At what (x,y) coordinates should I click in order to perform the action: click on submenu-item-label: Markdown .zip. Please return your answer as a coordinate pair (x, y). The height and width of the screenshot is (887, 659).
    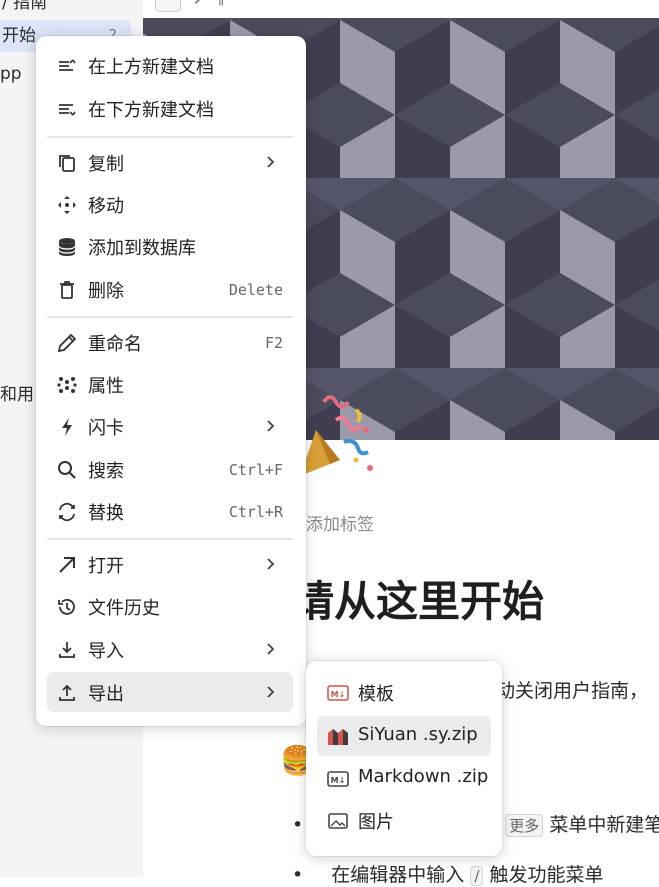
    Looking at the image, I should click on (423, 776).